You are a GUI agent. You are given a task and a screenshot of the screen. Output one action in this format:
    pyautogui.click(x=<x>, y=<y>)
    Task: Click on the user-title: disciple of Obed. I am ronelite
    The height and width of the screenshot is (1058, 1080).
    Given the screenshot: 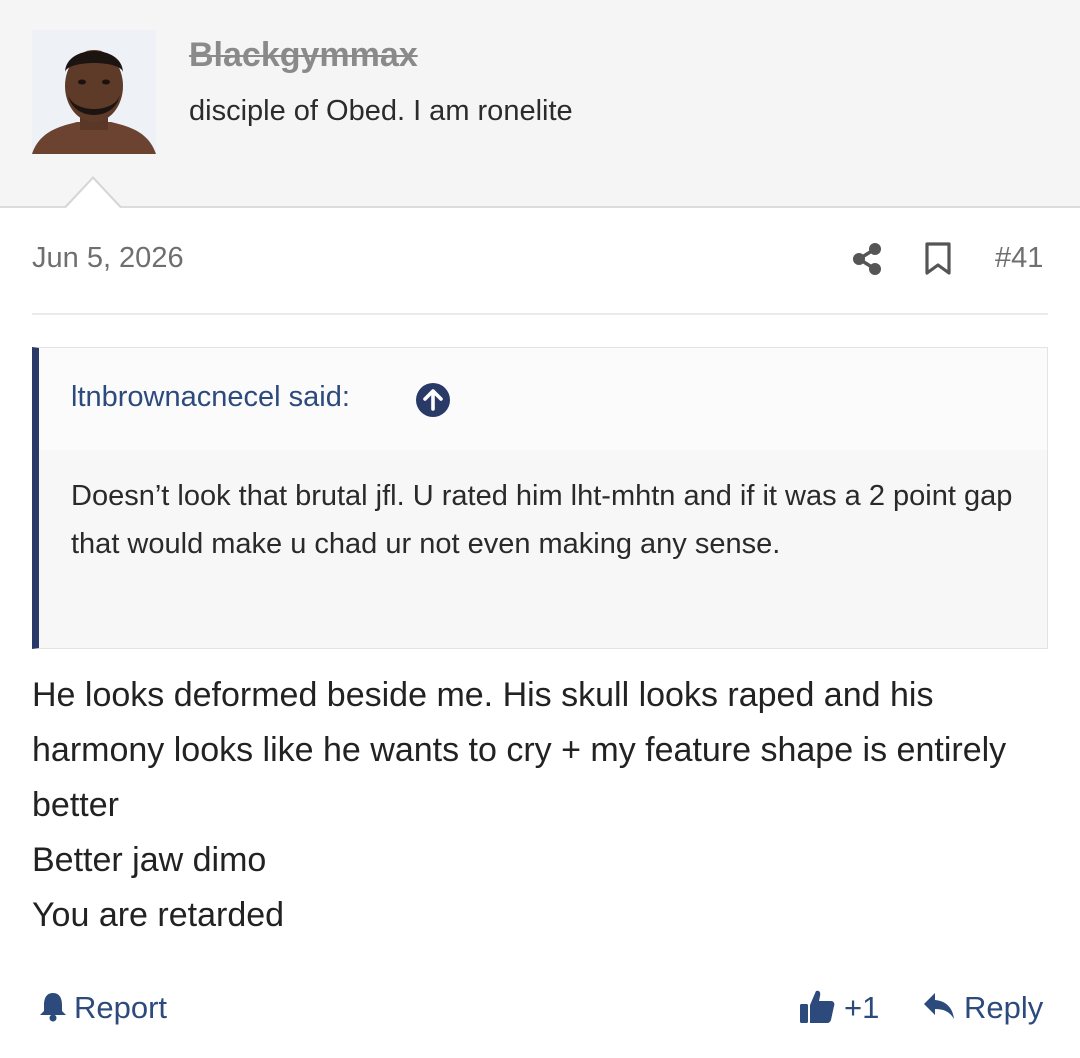 What is the action you would take?
    pyautogui.click(x=381, y=111)
    